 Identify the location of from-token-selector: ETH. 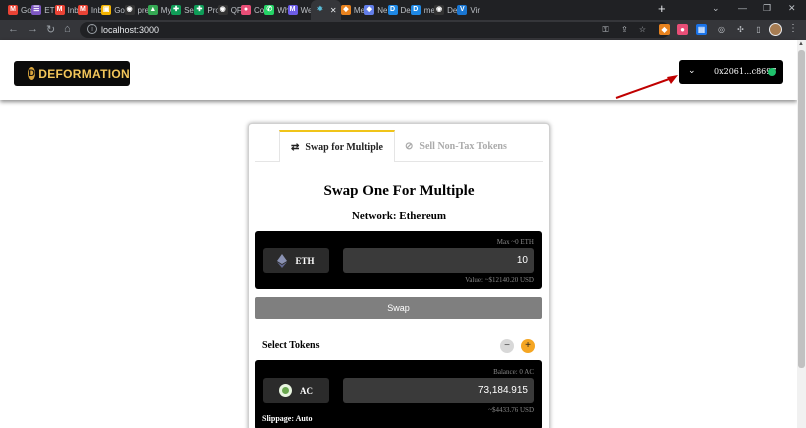
(296, 260).